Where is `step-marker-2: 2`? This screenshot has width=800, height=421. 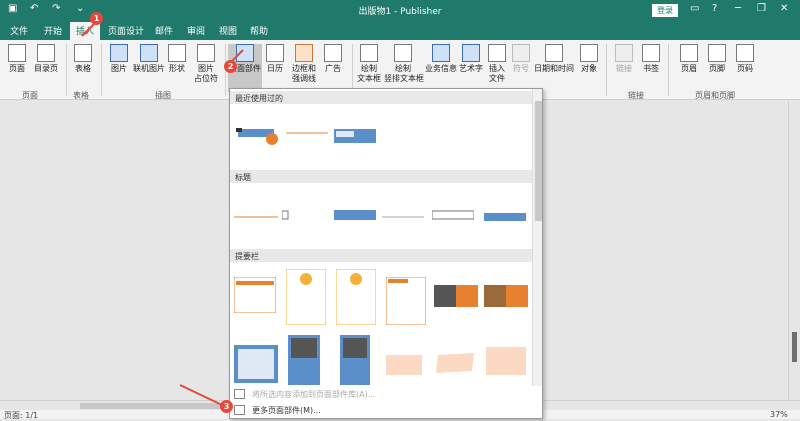
step-marker-2: 2 is located at coordinates (230, 66).